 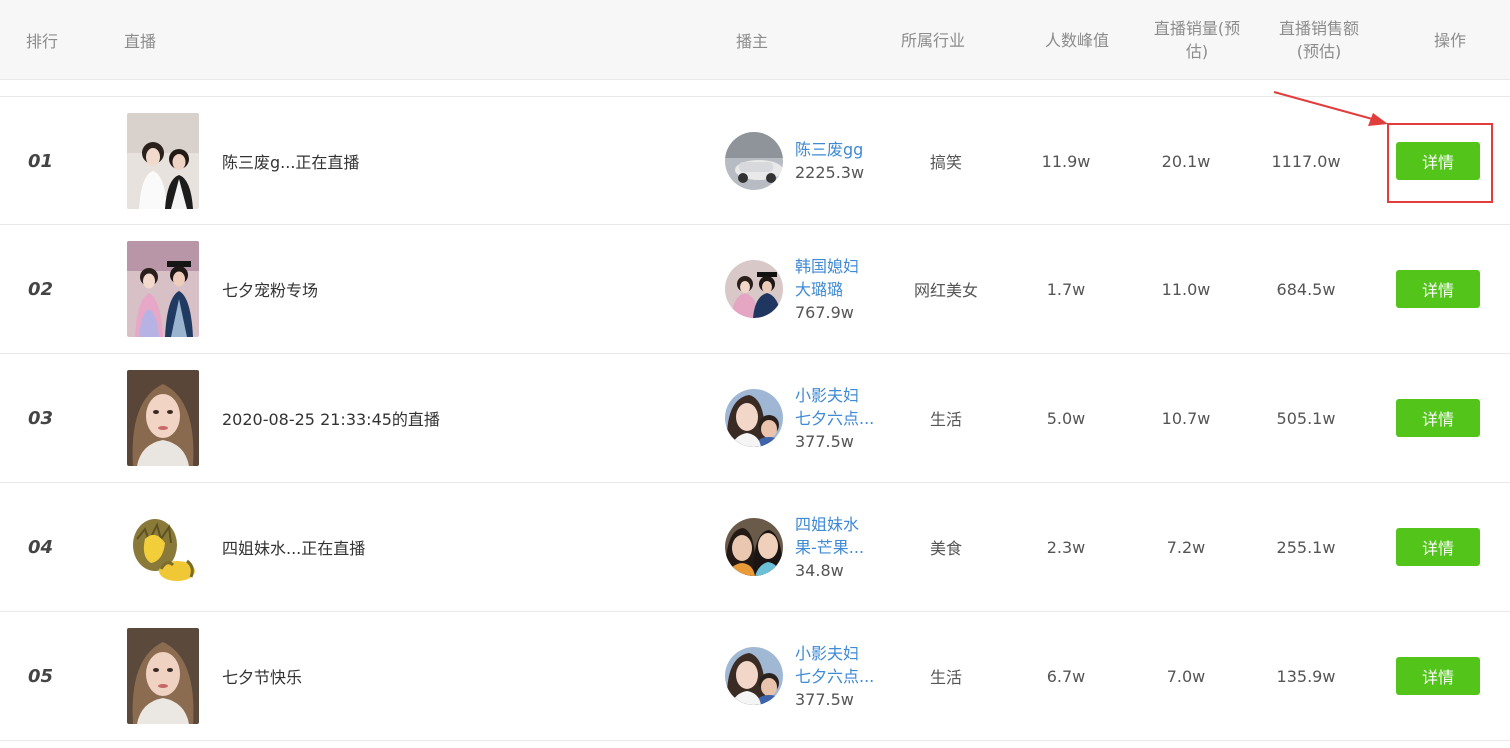 What do you see at coordinates (932, 40) in the screenshot?
I see `header-industry: 所属行业` at bounding box center [932, 40].